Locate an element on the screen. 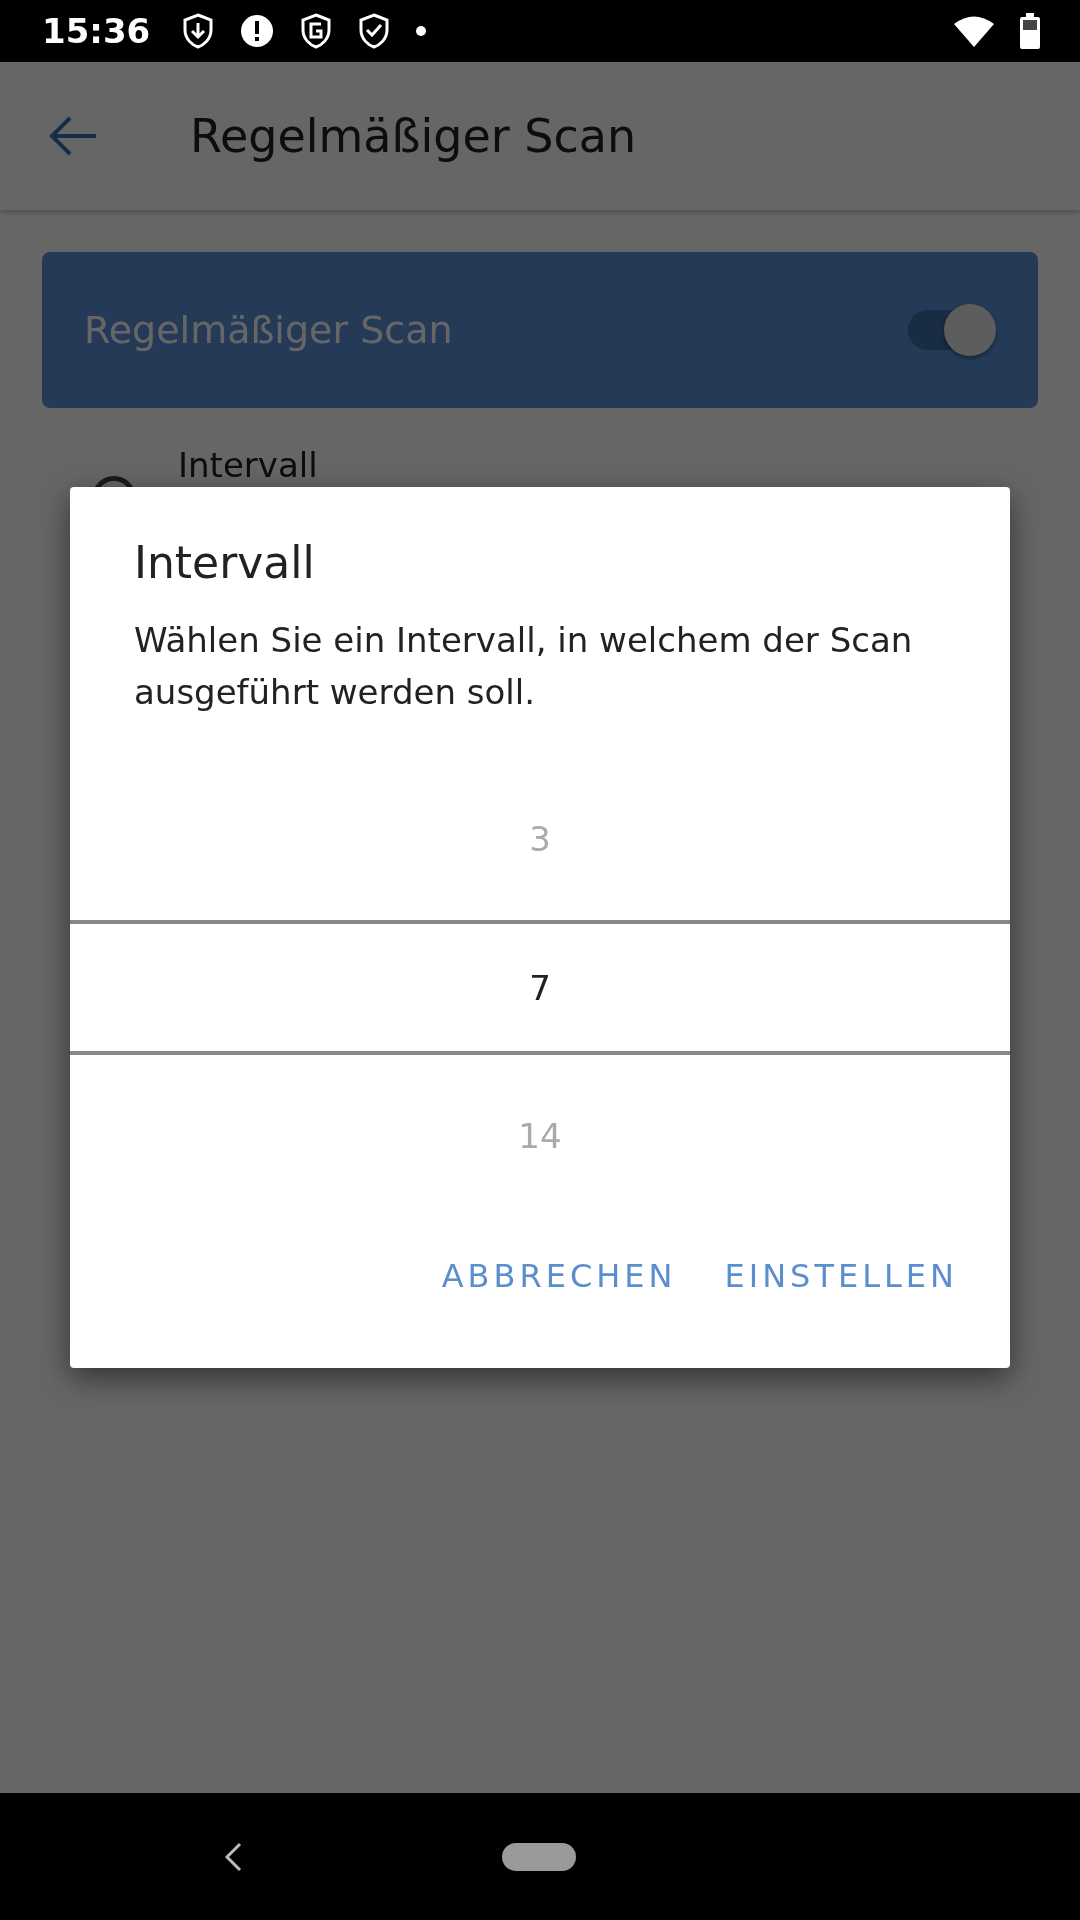 This screenshot has height=1920, width=1080. dialog-button: ABBRECHEN is located at coordinates (559, 1276).